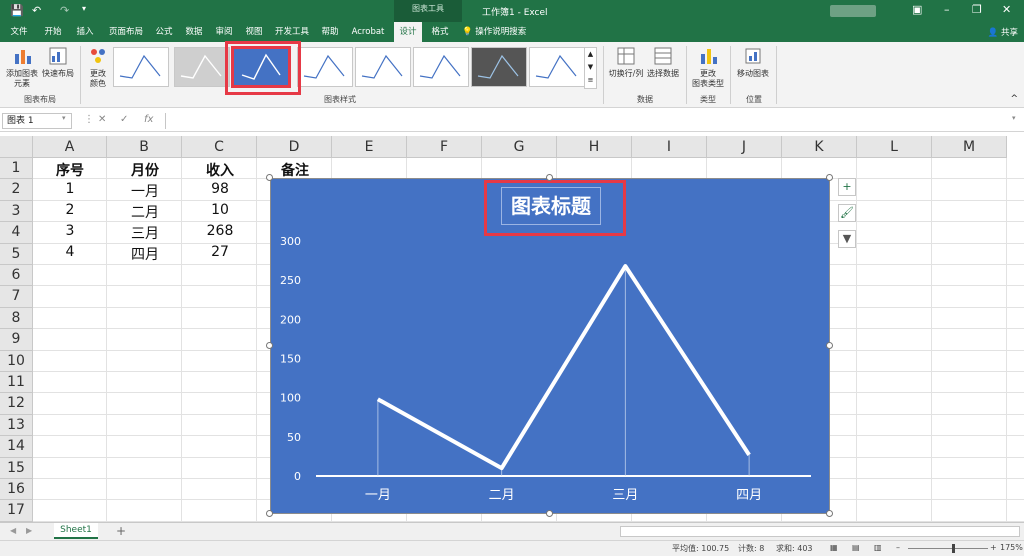  I want to click on chart-styles-button: 🖌, so click(847, 213).